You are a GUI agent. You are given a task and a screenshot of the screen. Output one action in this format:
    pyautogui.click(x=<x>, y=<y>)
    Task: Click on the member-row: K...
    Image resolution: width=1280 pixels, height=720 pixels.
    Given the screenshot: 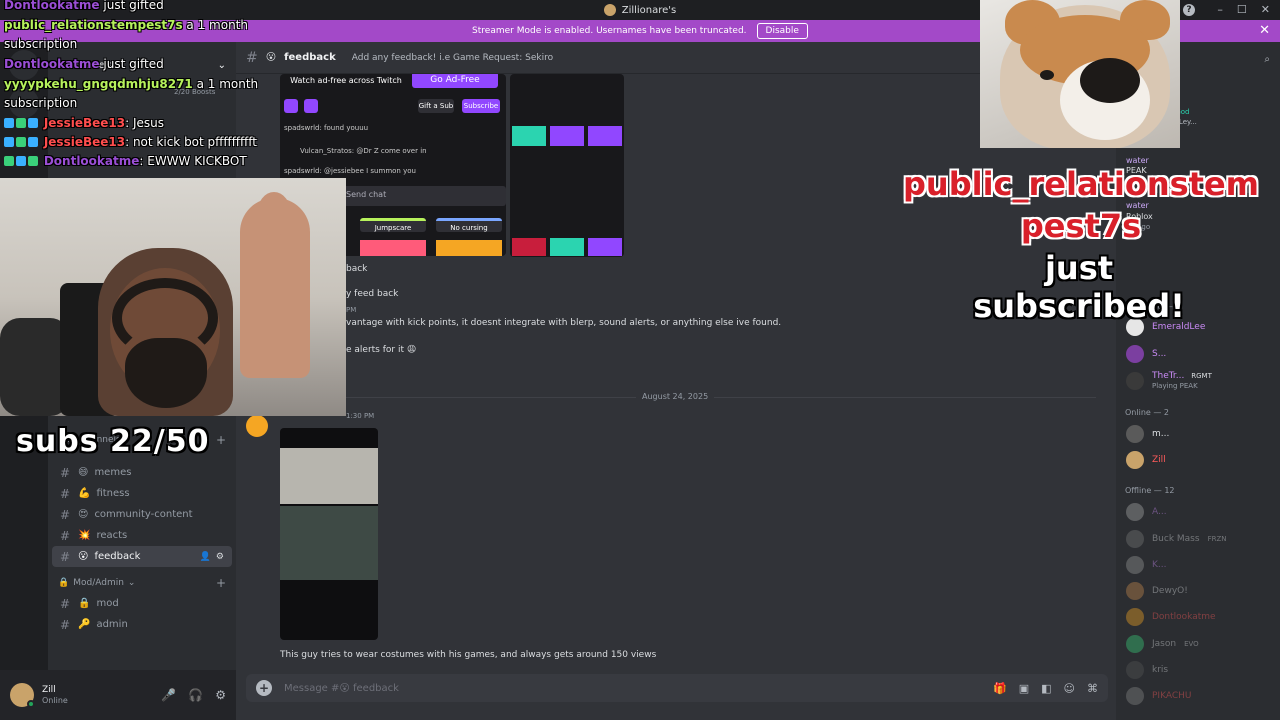 What is the action you would take?
    pyautogui.click(x=1146, y=565)
    